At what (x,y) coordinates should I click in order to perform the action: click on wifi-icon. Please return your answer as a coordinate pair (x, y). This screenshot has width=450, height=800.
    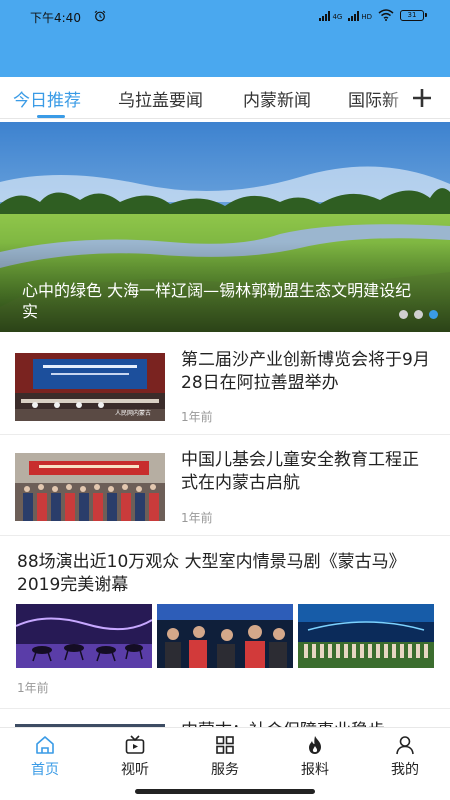
    Looking at the image, I should click on (386, 15).